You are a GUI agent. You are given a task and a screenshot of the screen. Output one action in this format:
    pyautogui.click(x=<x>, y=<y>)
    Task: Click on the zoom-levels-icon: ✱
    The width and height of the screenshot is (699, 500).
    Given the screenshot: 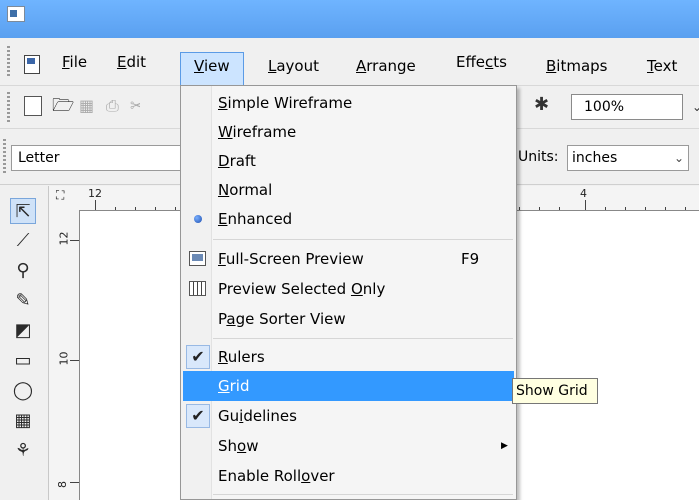 What is the action you would take?
    pyautogui.click(x=541, y=104)
    